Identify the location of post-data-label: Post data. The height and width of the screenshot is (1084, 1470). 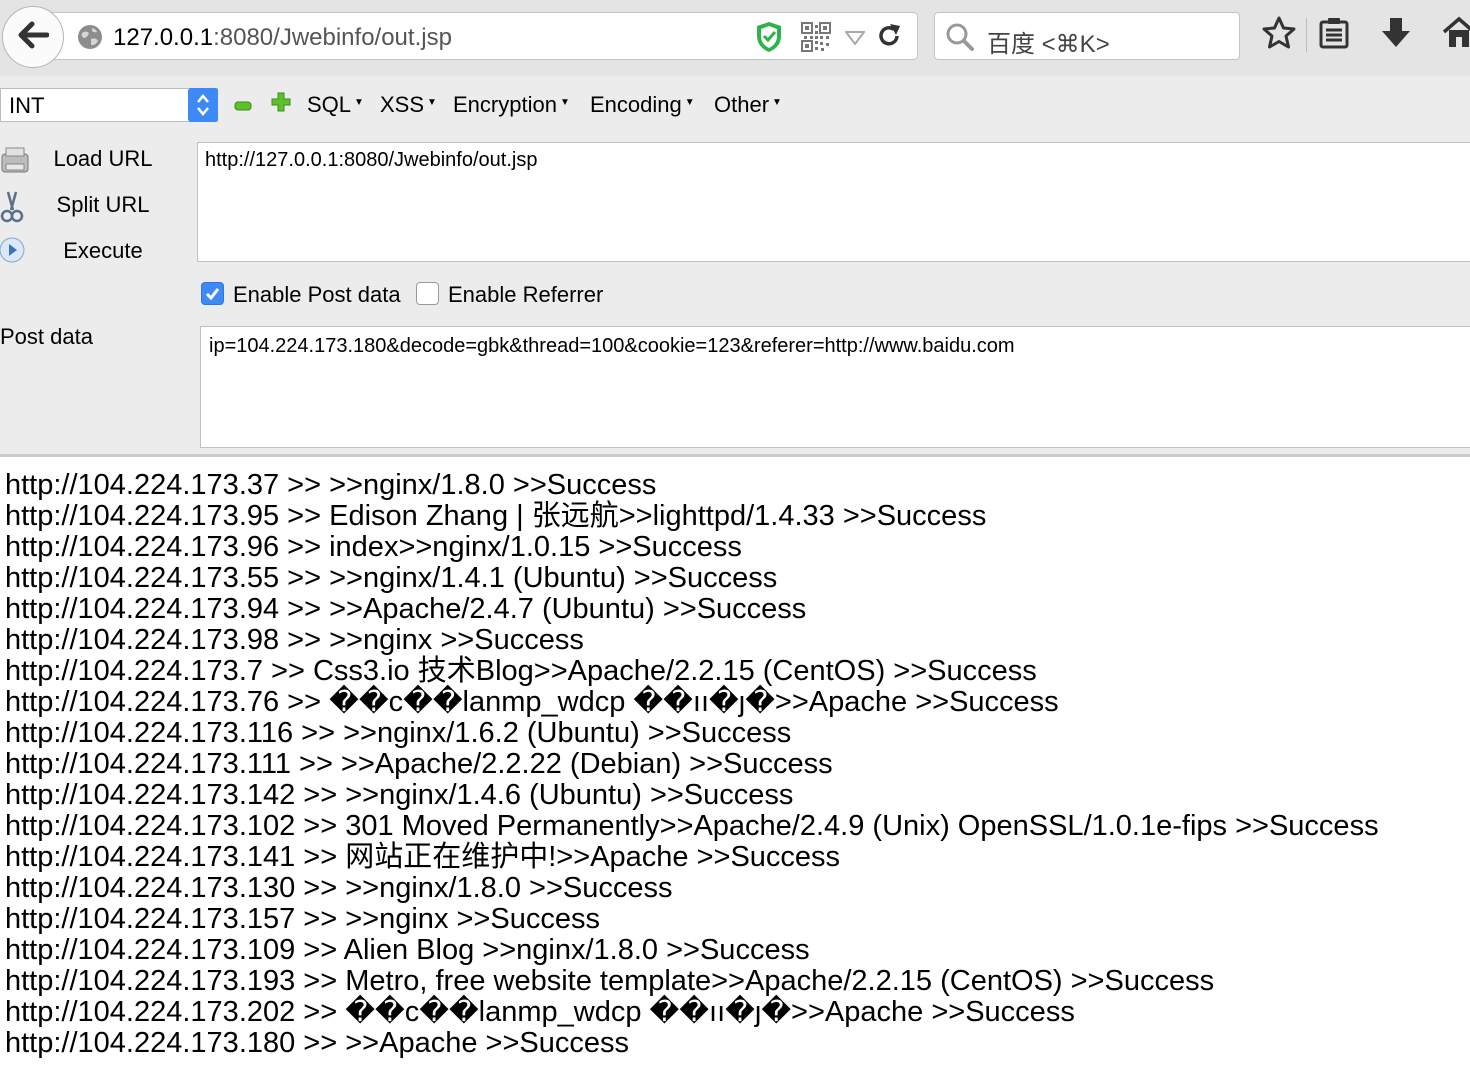
(46, 336).